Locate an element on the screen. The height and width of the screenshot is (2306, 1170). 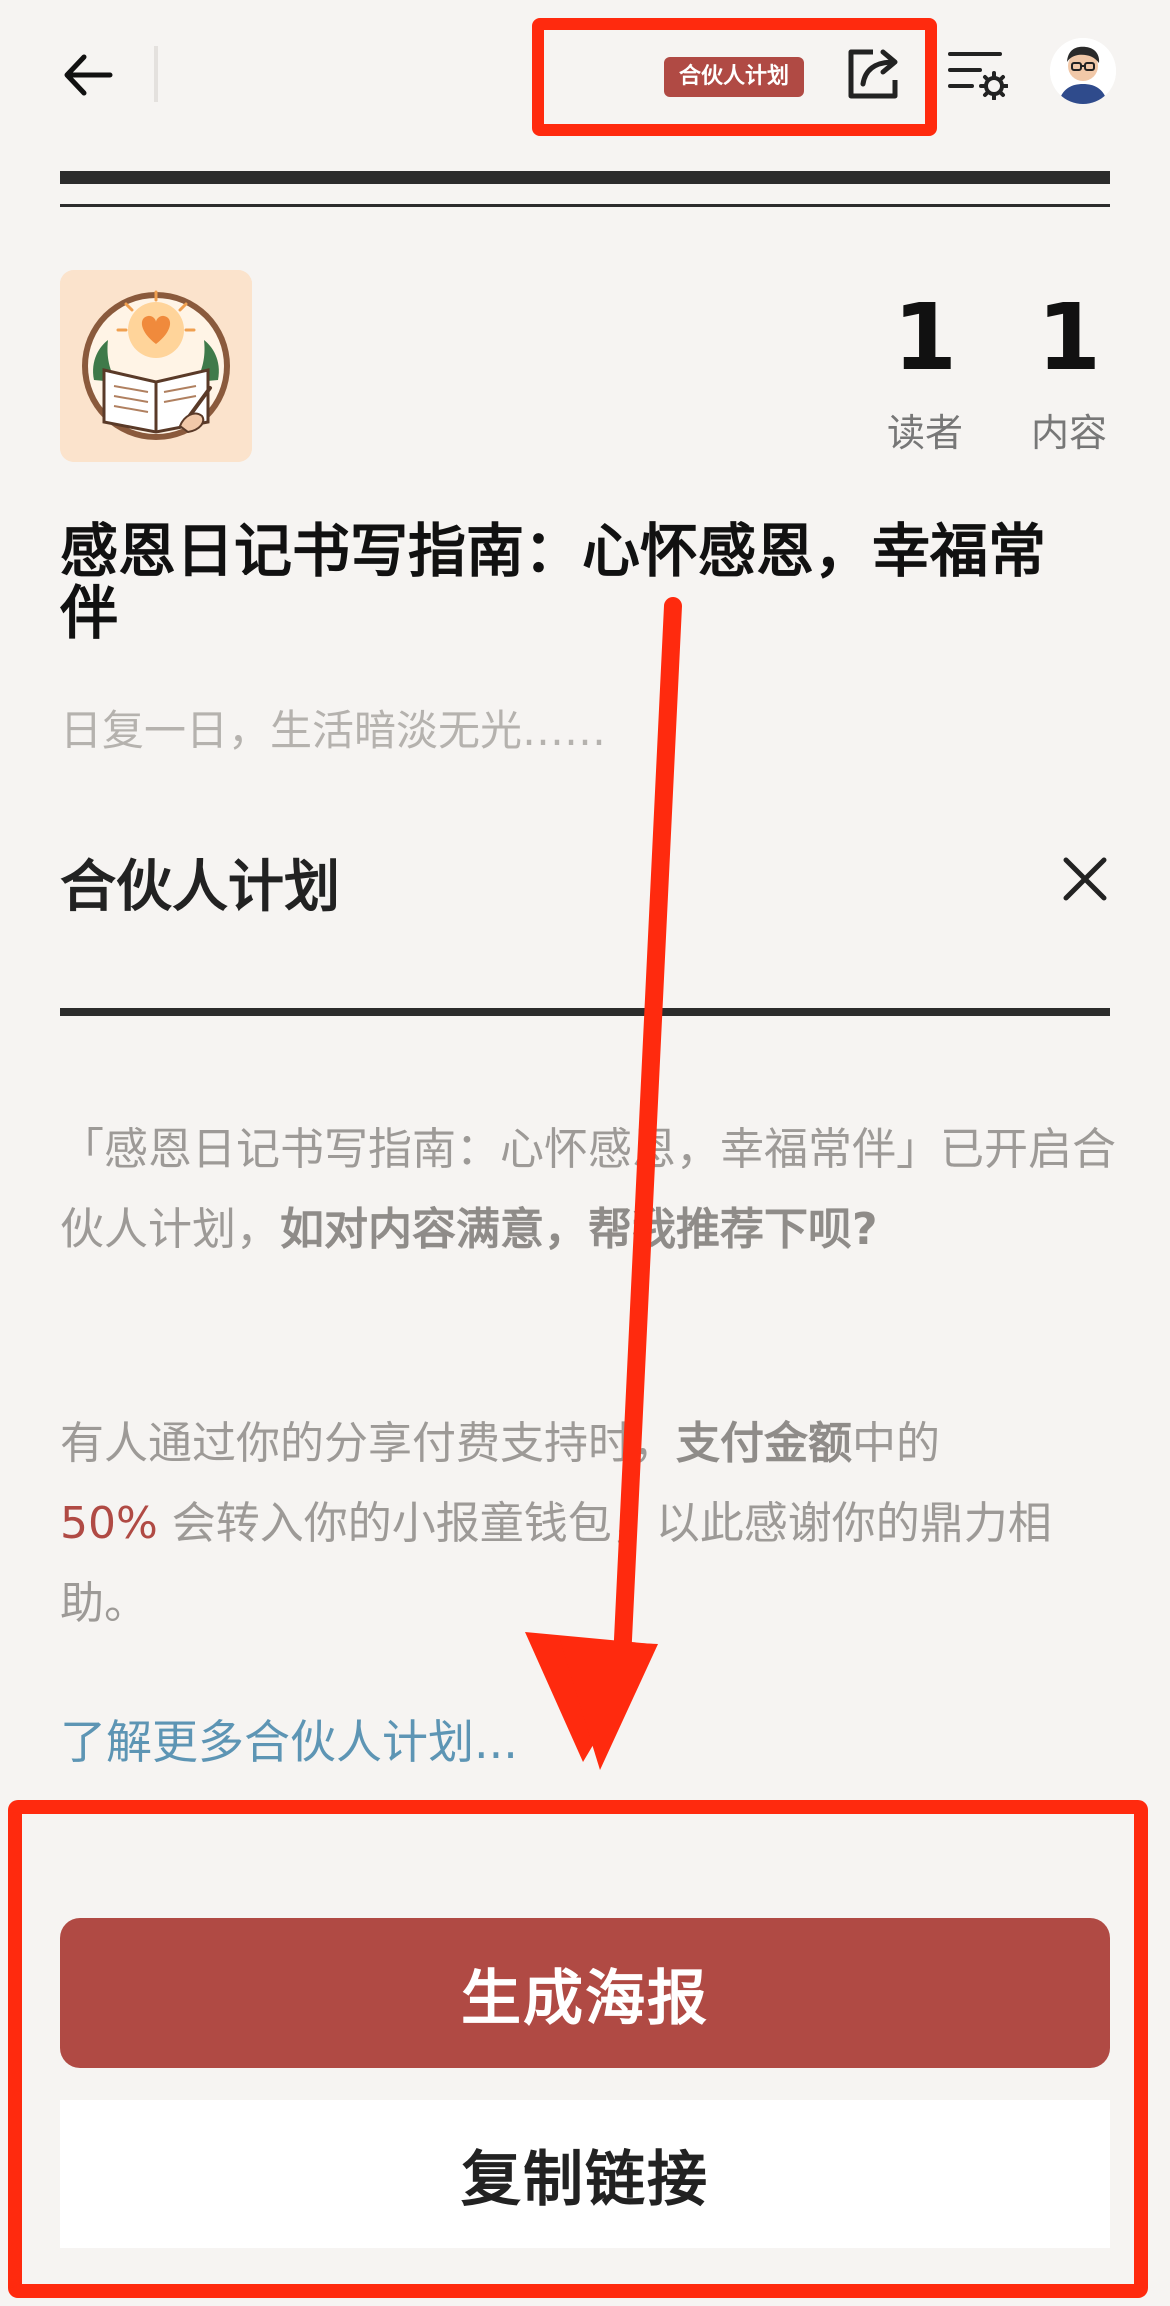
column-cover-image is located at coordinates (156, 366).